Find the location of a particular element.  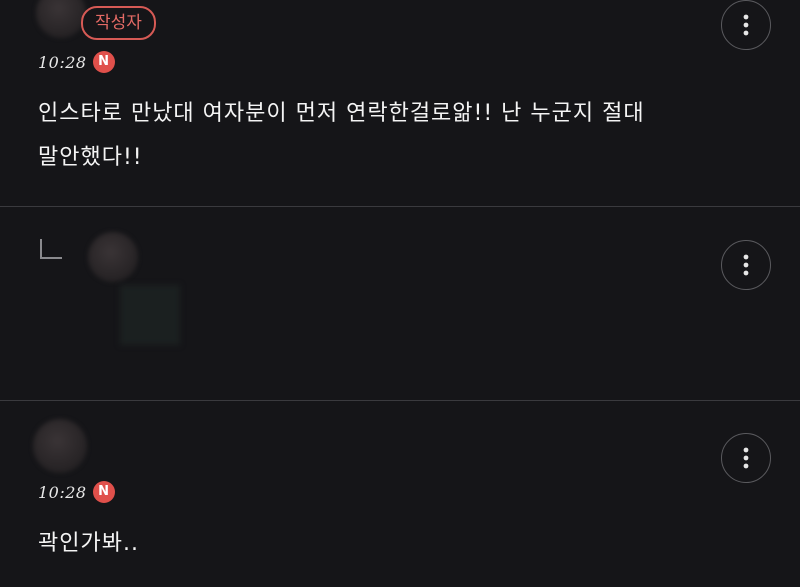

hidden-reply-content is located at coordinates (150, 315).